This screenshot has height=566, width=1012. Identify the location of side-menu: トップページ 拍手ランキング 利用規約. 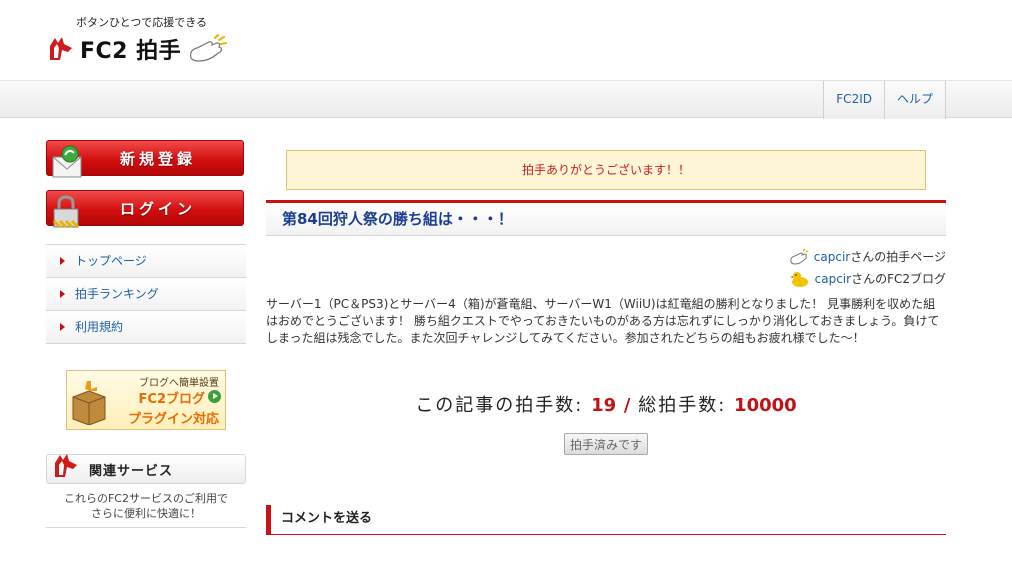
(146, 294).